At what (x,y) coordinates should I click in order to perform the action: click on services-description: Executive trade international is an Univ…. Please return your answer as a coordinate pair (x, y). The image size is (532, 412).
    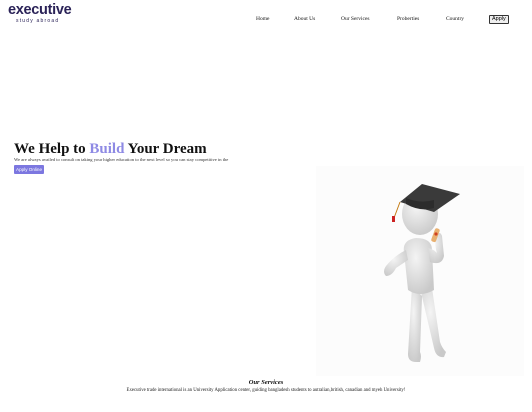
    Looking at the image, I should click on (266, 390).